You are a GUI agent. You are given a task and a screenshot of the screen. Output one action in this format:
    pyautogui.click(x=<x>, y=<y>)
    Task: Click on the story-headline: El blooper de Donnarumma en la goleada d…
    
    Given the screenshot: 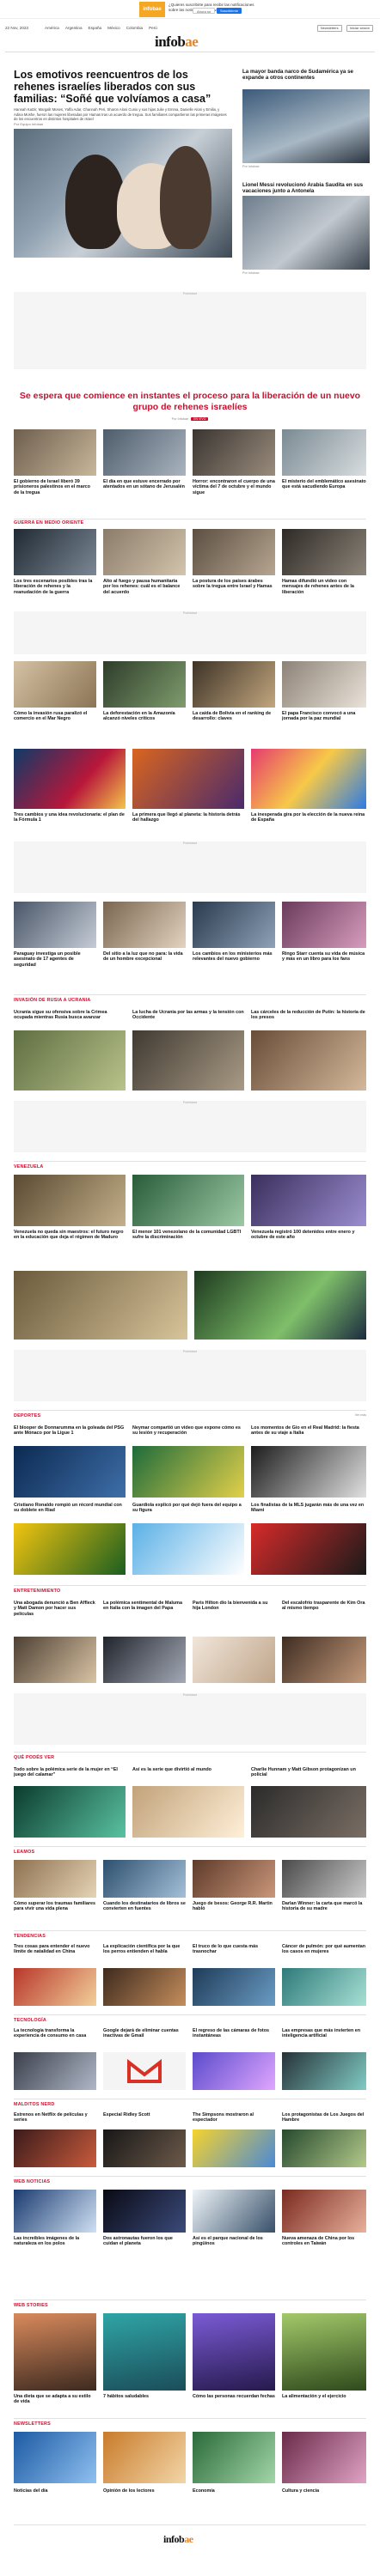 What is the action you would take?
    pyautogui.click(x=70, y=1431)
    